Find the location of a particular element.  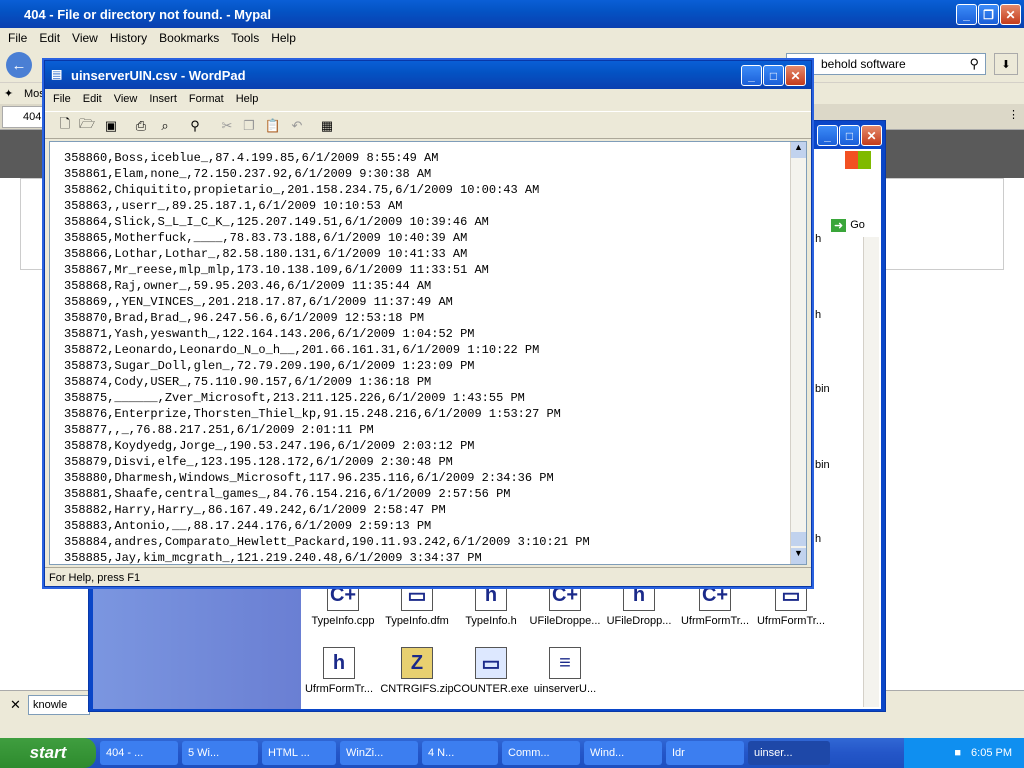

wordpad-title: uinserverUIN.csv - WordPad is located at coordinates (158, 75).